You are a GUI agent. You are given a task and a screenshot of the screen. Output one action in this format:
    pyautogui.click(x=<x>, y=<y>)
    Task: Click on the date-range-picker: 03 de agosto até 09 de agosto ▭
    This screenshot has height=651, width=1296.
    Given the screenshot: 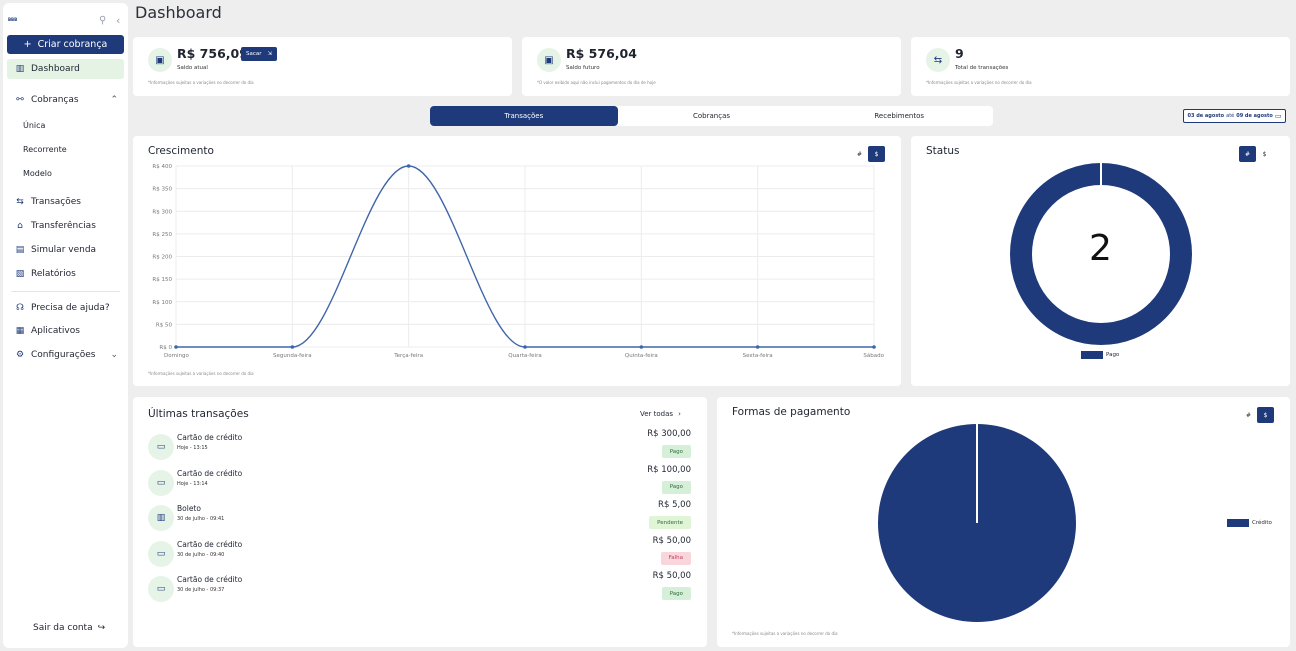 What is the action you would take?
    pyautogui.click(x=1234, y=116)
    